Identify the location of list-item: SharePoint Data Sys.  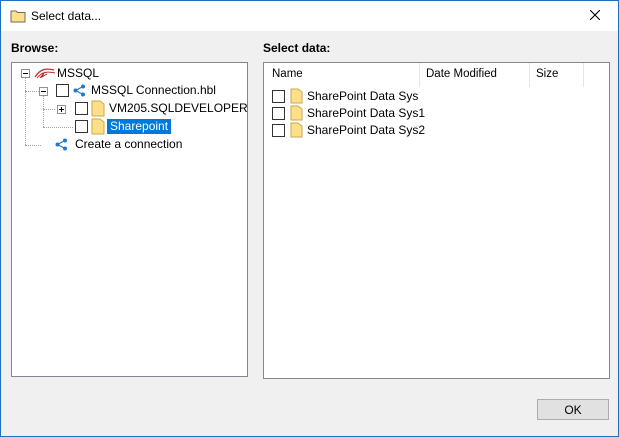
(436, 96).